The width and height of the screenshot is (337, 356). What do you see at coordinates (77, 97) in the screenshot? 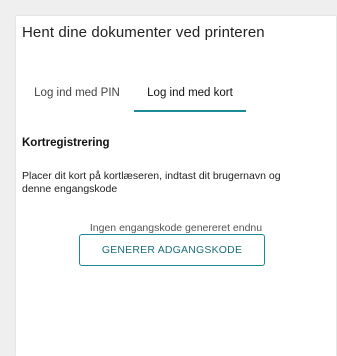
I see `tab-login-pin: Log ind med PIN` at bounding box center [77, 97].